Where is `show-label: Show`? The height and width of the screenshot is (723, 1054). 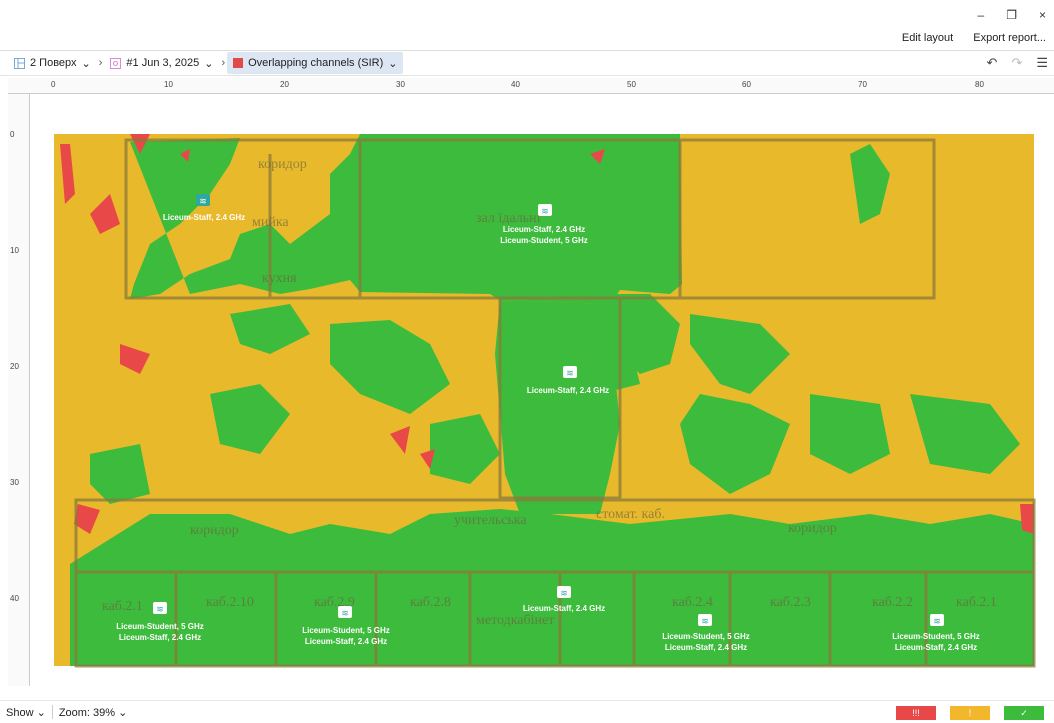
show-label: Show is located at coordinates (20, 712).